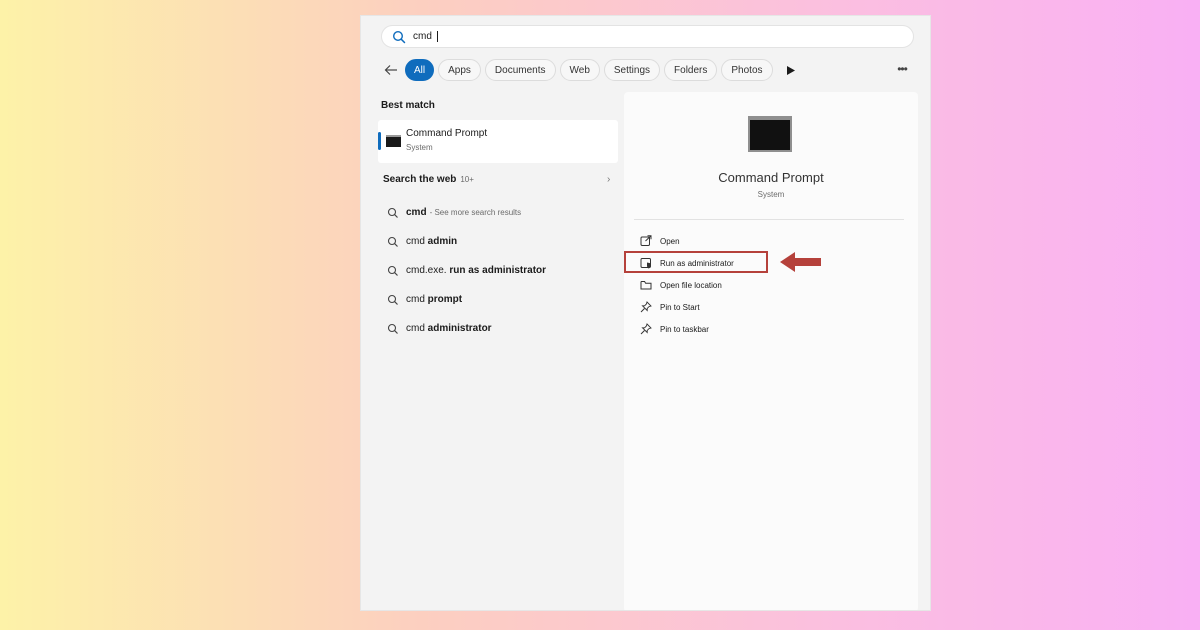  What do you see at coordinates (769, 219) in the screenshot?
I see `divider` at bounding box center [769, 219].